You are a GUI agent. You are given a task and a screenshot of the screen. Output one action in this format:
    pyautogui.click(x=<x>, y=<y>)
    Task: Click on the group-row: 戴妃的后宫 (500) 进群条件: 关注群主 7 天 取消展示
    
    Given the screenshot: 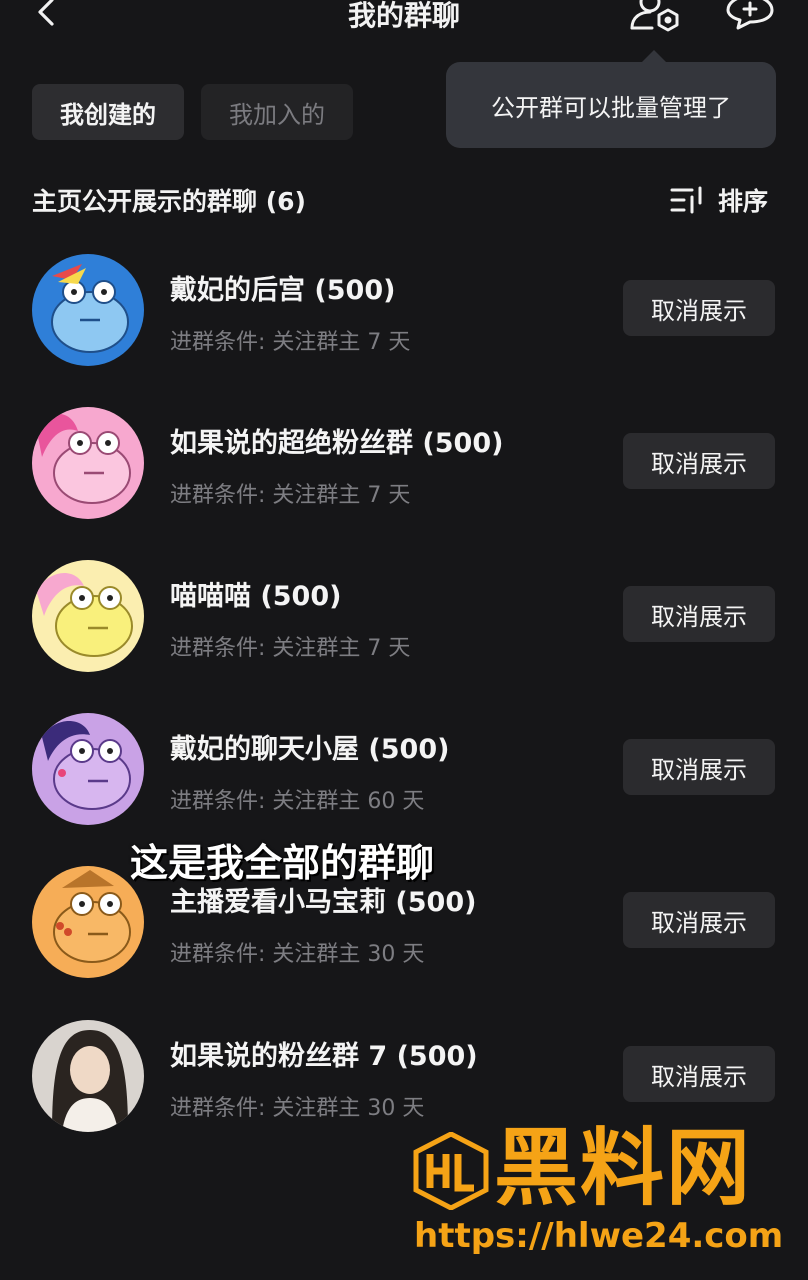 What is the action you would take?
    pyautogui.click(x=404, y=319)
    